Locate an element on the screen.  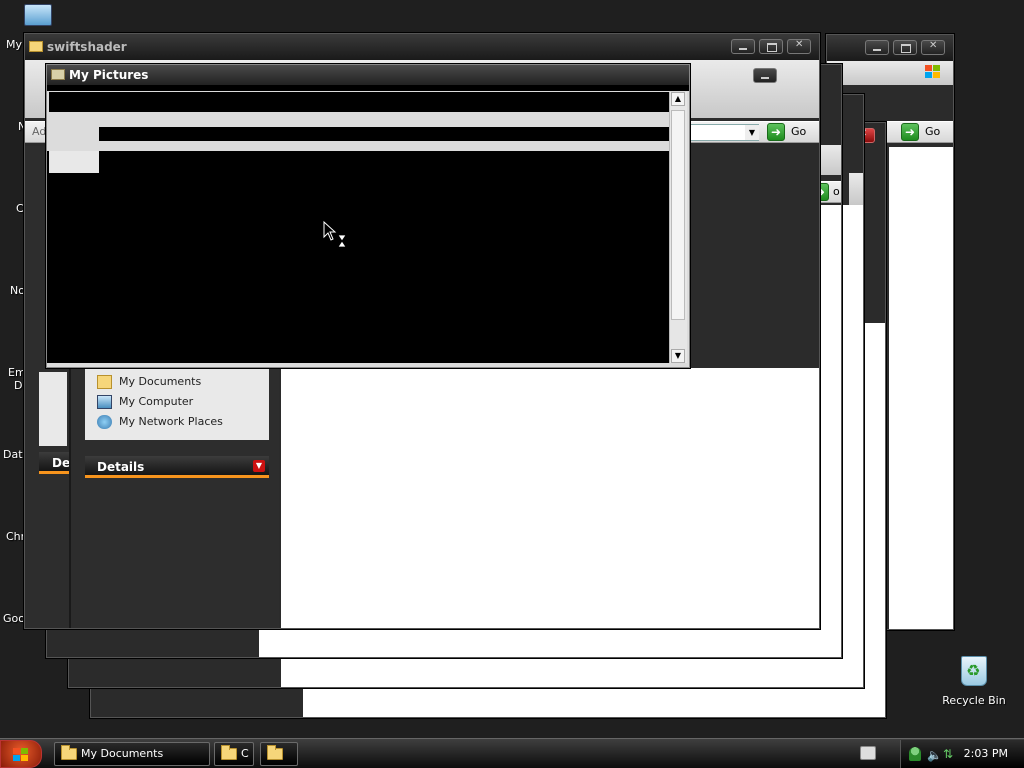
keyboard-icon is located at coordinates (868, 753).